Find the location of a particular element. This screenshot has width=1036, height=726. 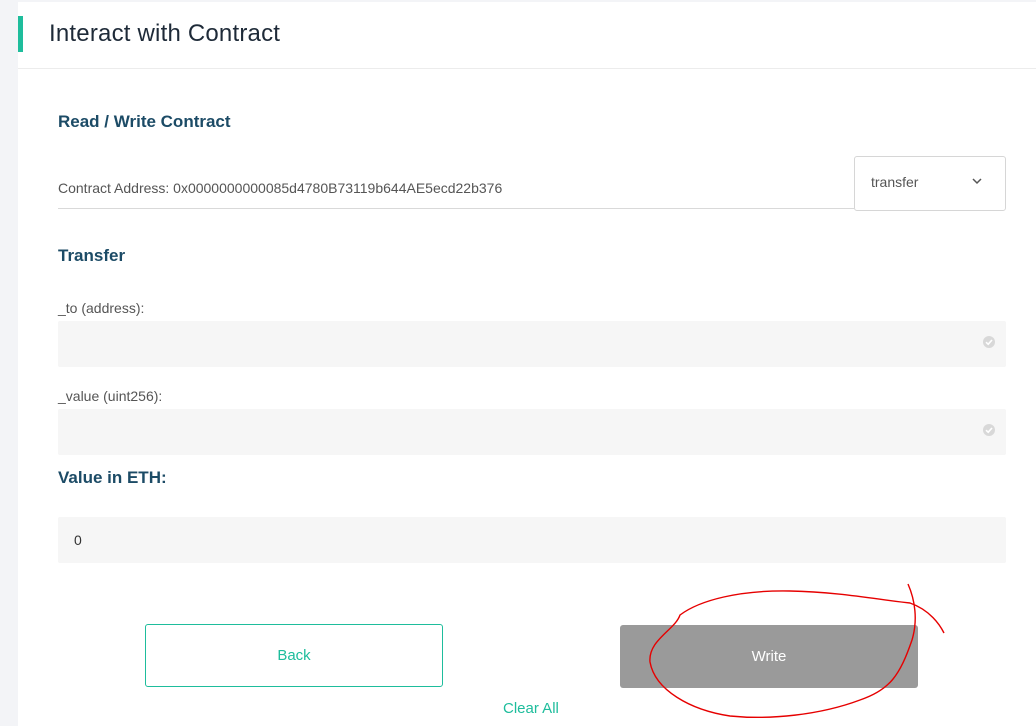

accent-bar is located at coordinates (20, 34).